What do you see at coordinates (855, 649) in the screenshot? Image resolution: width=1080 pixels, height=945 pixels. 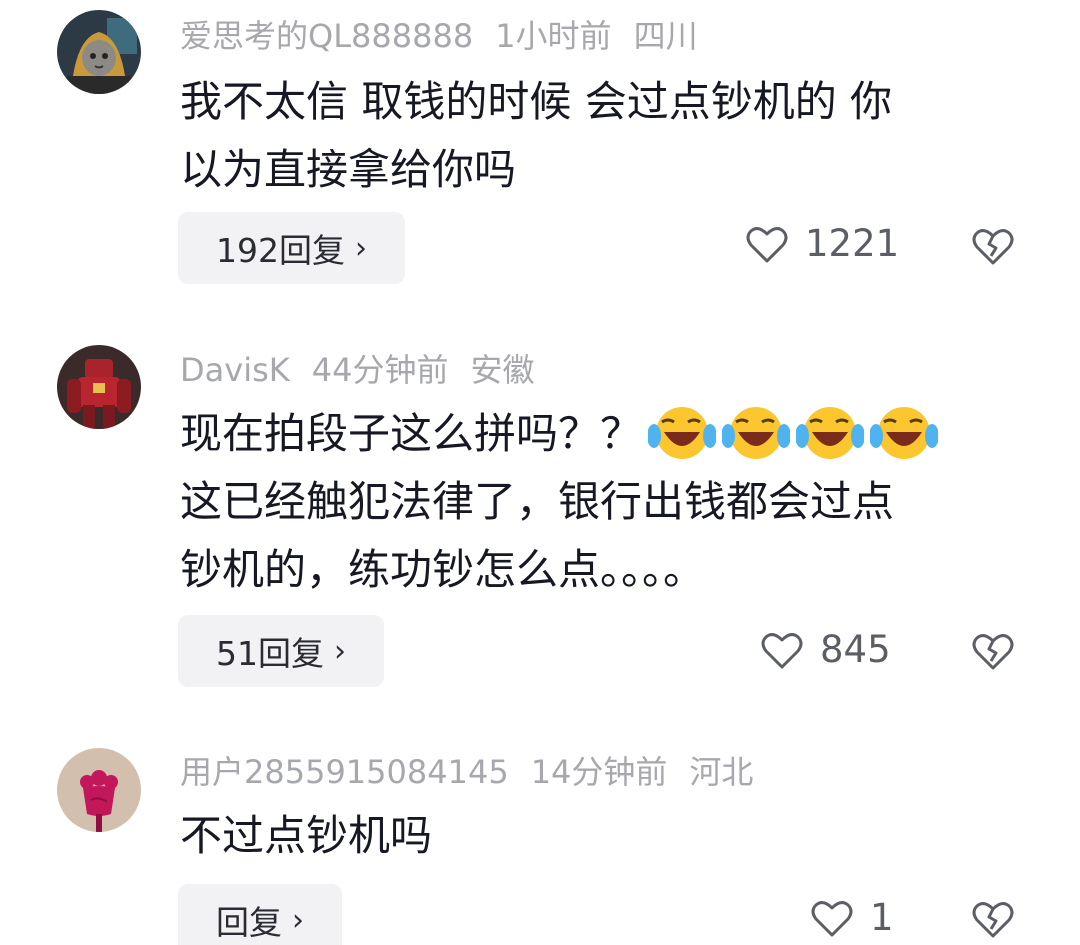 I see `like-count: 845` at bounding box center [855, 649].